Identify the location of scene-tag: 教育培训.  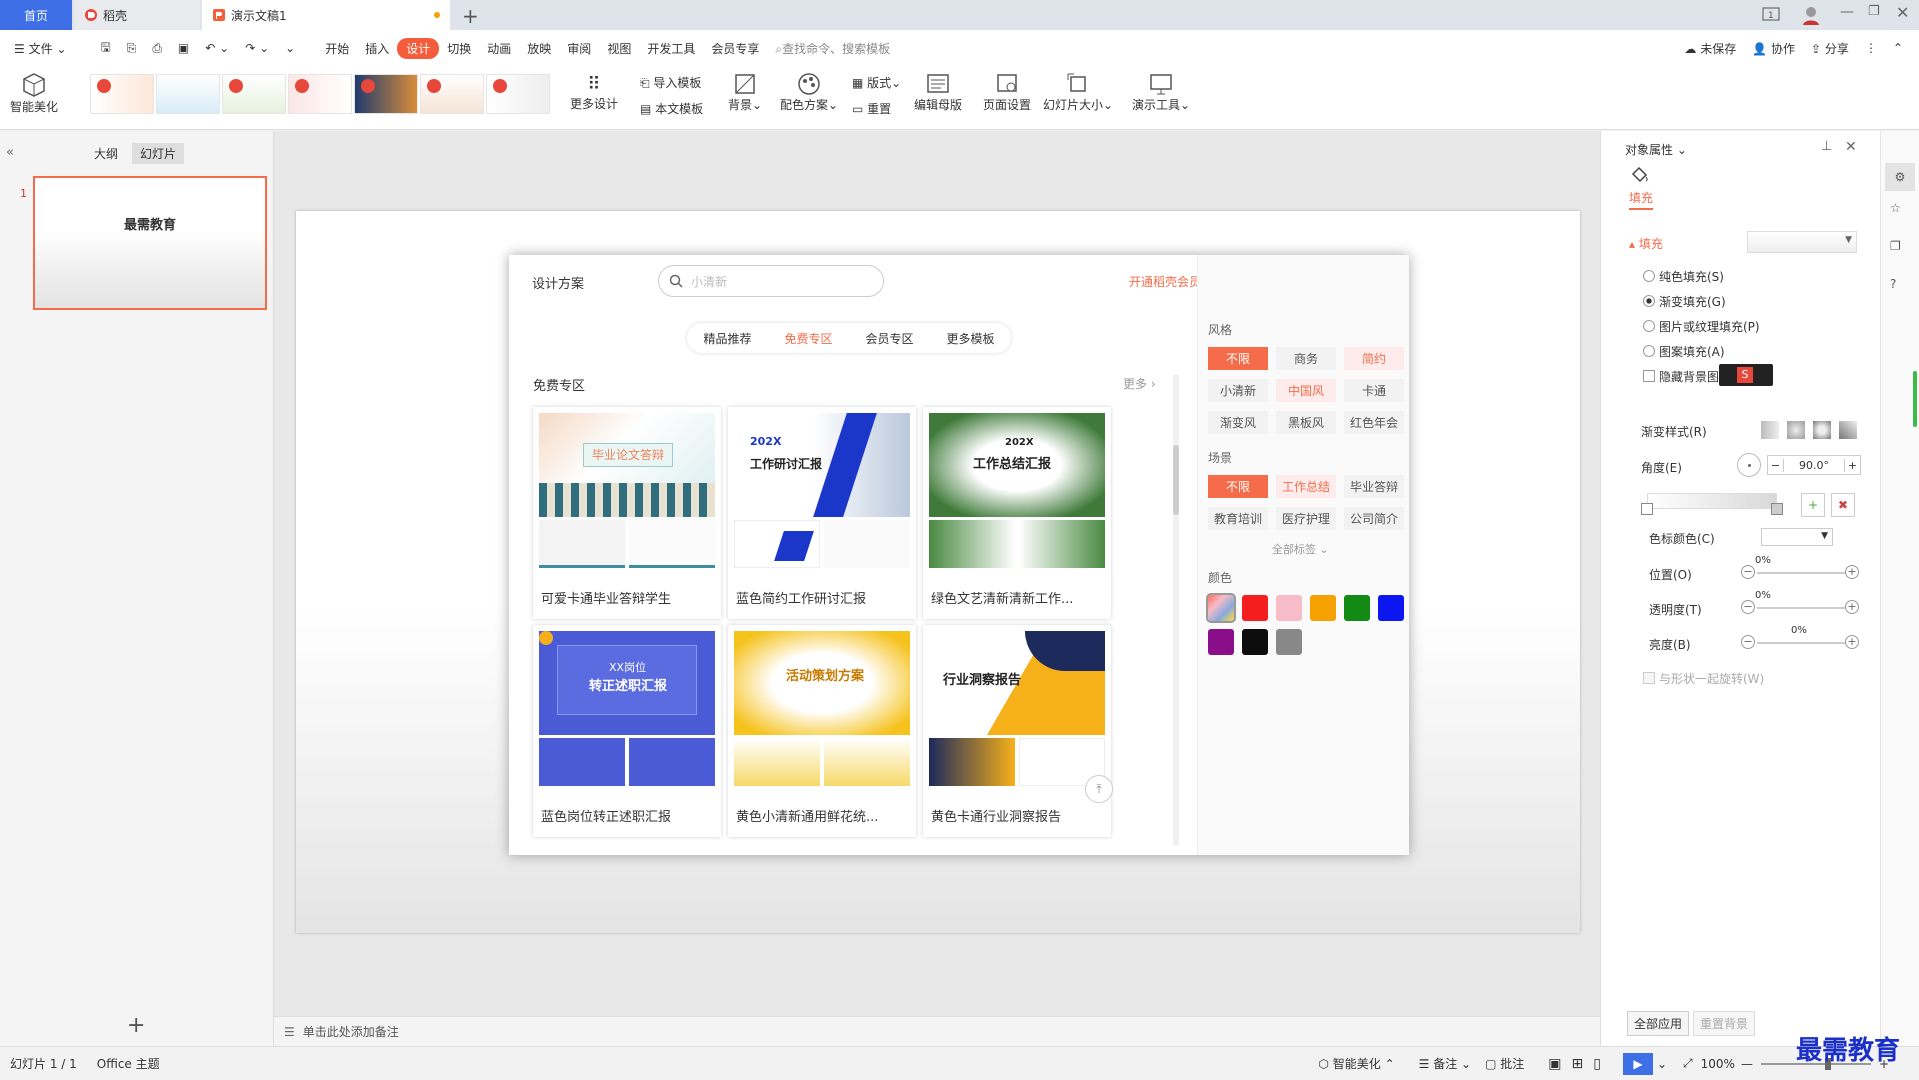
(1238, 518).